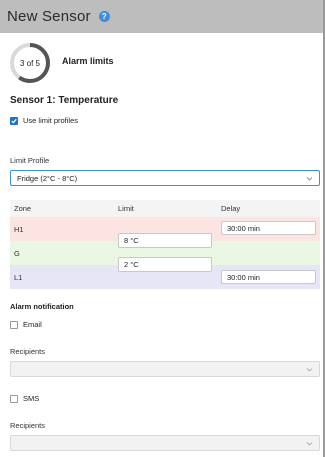  Describe the element at coordinates (51, 120) in the screenshot. I see `use-limit-profiles-label: Use limit profiles` at that location.